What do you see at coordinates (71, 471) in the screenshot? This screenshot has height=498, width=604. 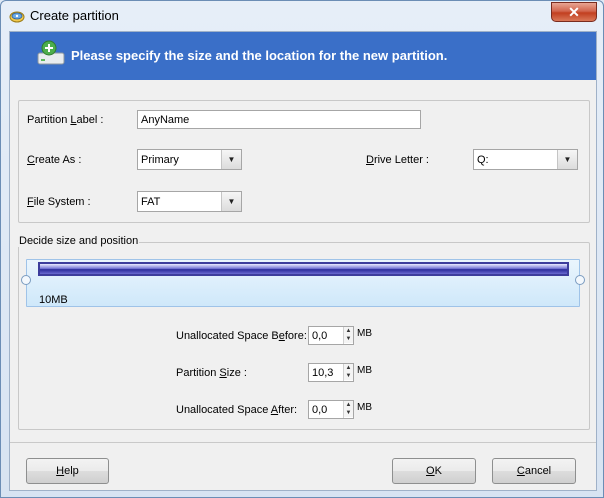 I see `button-label: elp` at bounding box center [71, 471].